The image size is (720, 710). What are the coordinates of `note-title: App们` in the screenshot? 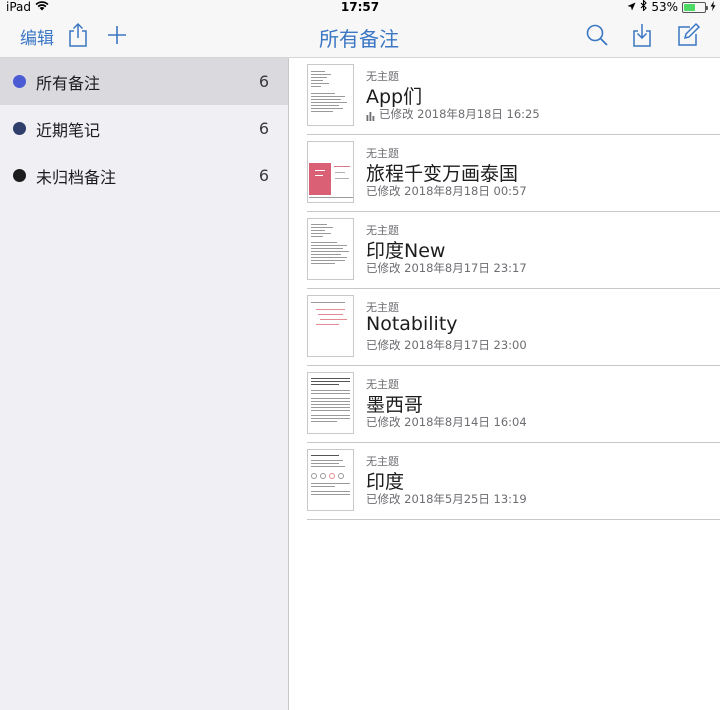 It's located at (394, 97).